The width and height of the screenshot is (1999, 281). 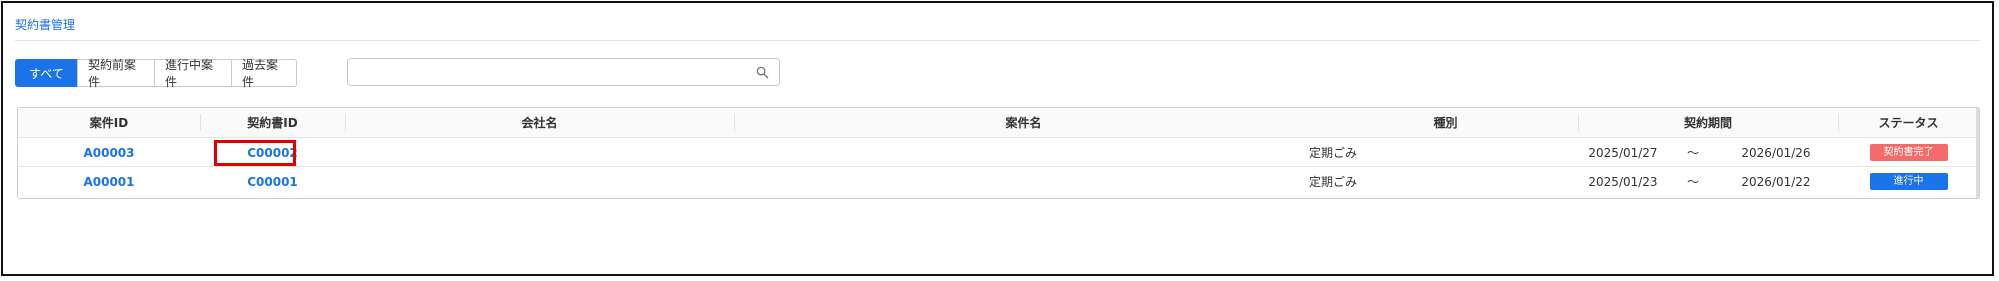 I want to click on tab-pre-contract: 契約前案件, so click(x=116, y=73).